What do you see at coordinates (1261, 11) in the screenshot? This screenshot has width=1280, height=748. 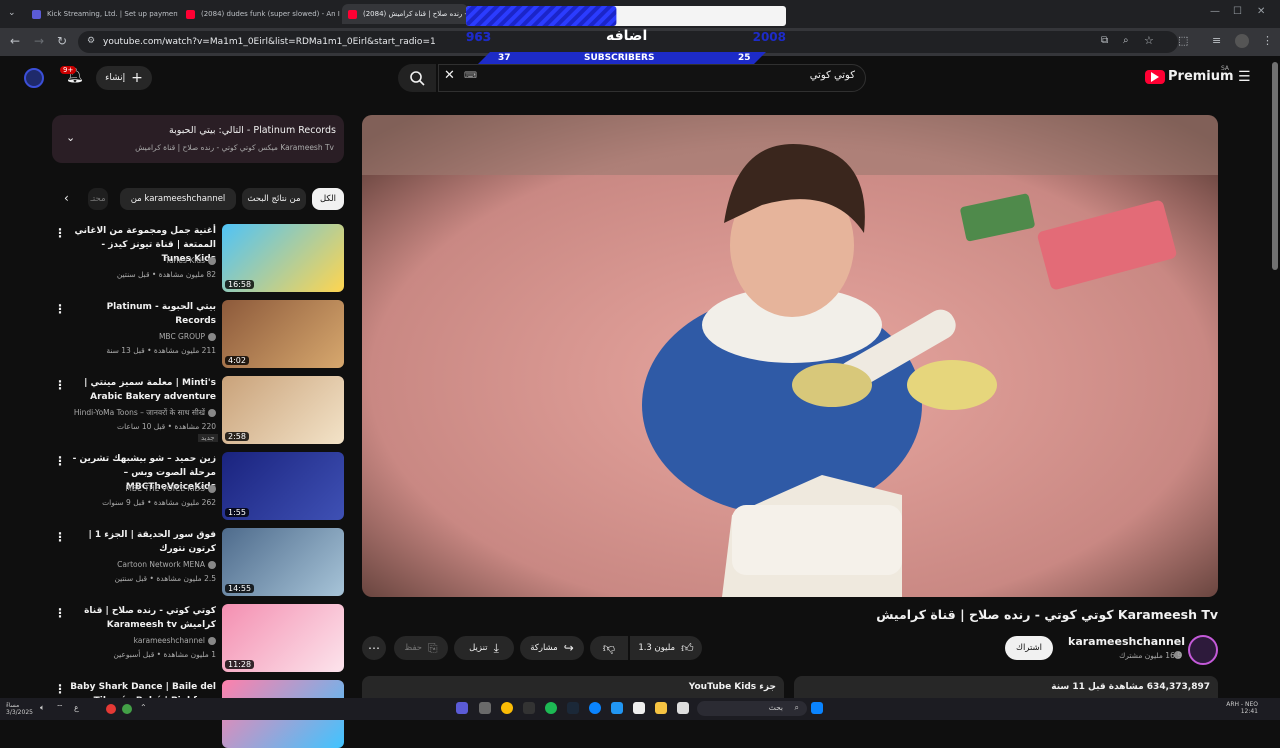 I see `close-window-icon: ✕` at bounding box center [1261, 11].